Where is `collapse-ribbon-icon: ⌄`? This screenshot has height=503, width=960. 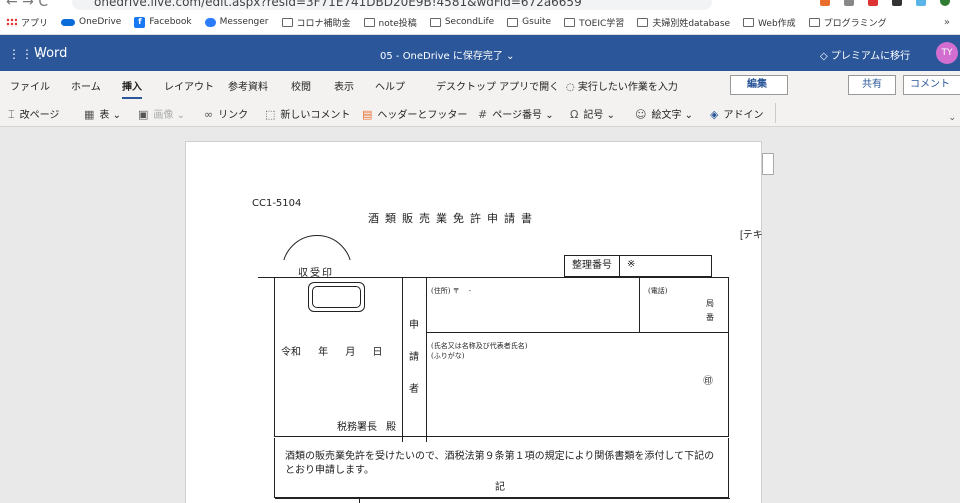 collapse-ribbon-icon: ⌄ is located at coordinates (952, 118).